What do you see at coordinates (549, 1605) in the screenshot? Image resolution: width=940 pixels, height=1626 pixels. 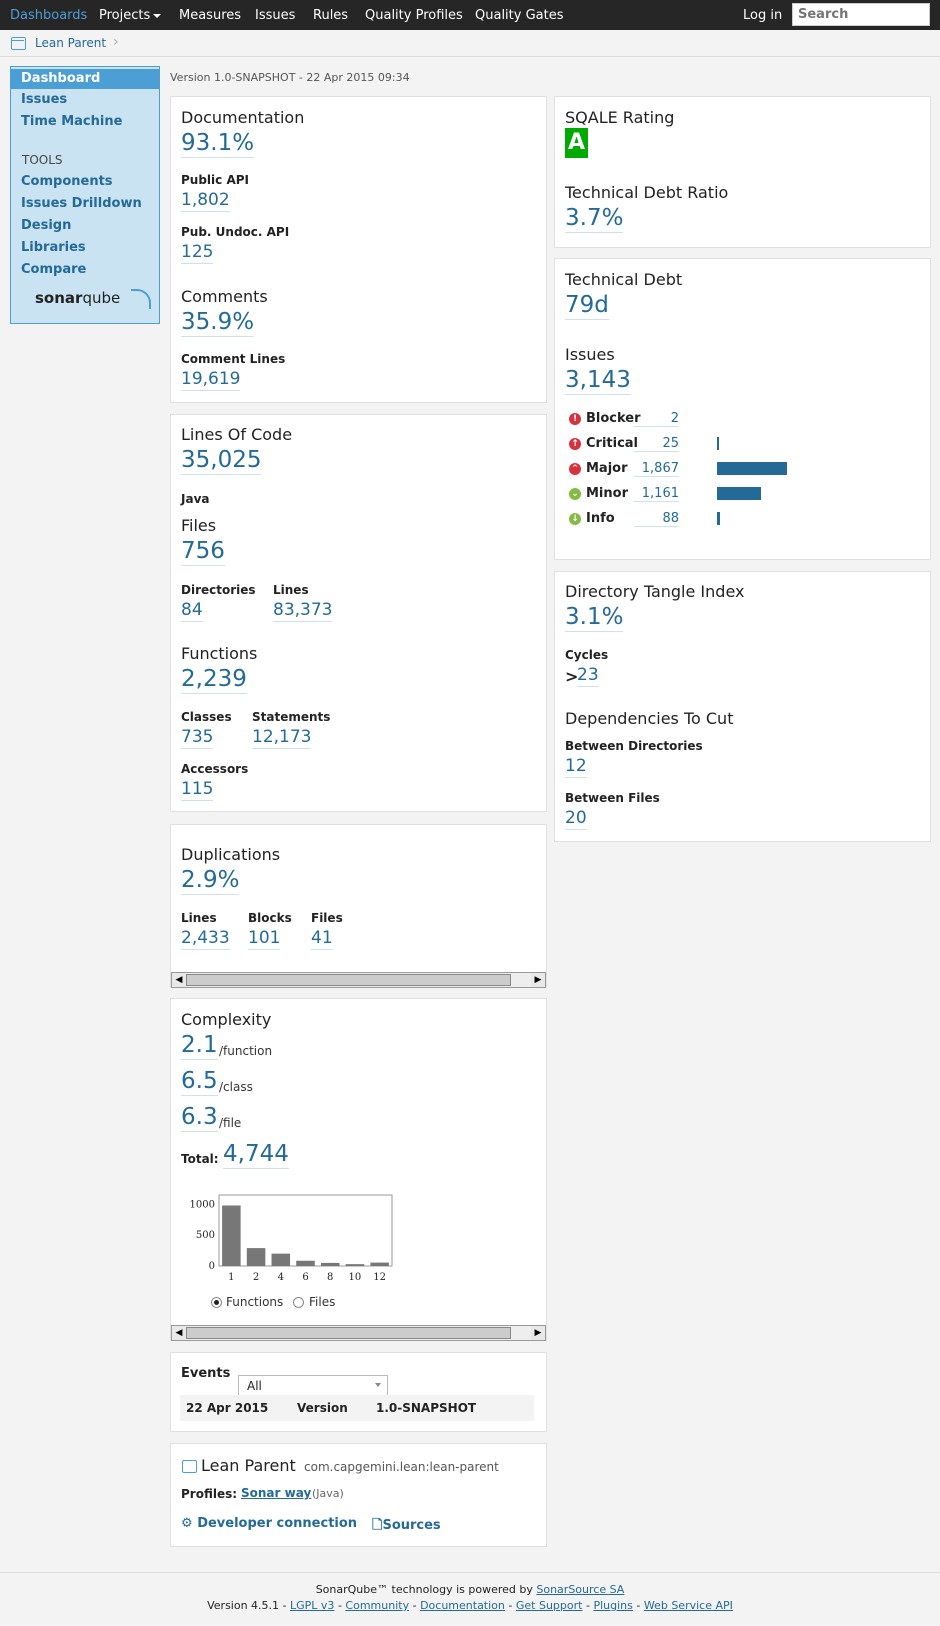 I see `footer-link-support: Get Support` at bounding box center [549, 1605].